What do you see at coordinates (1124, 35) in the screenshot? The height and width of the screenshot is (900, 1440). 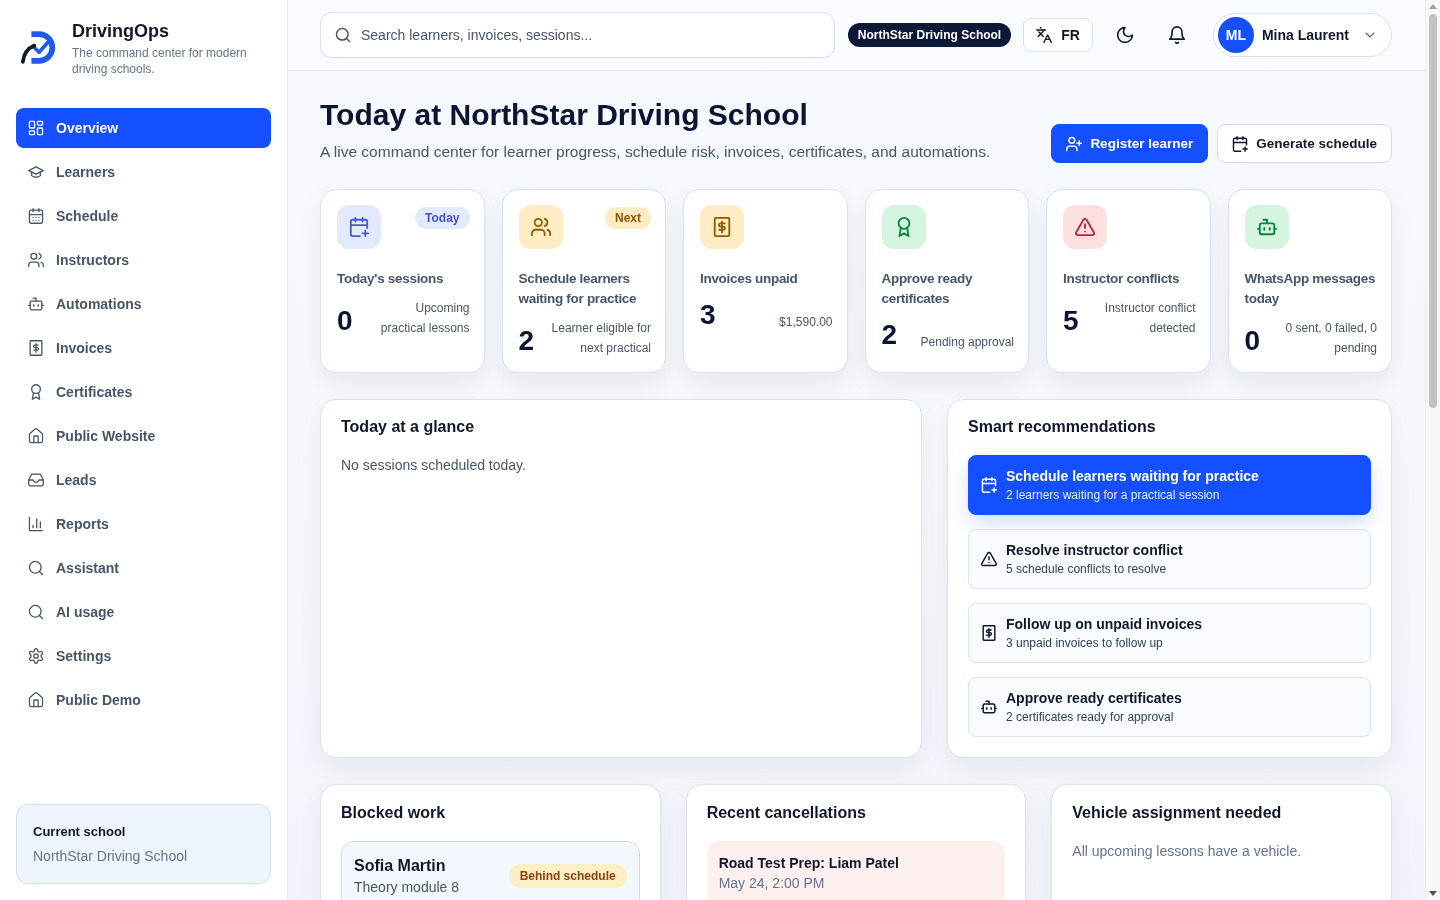 I see `moon-icon` at bounding box center [1124, 35].